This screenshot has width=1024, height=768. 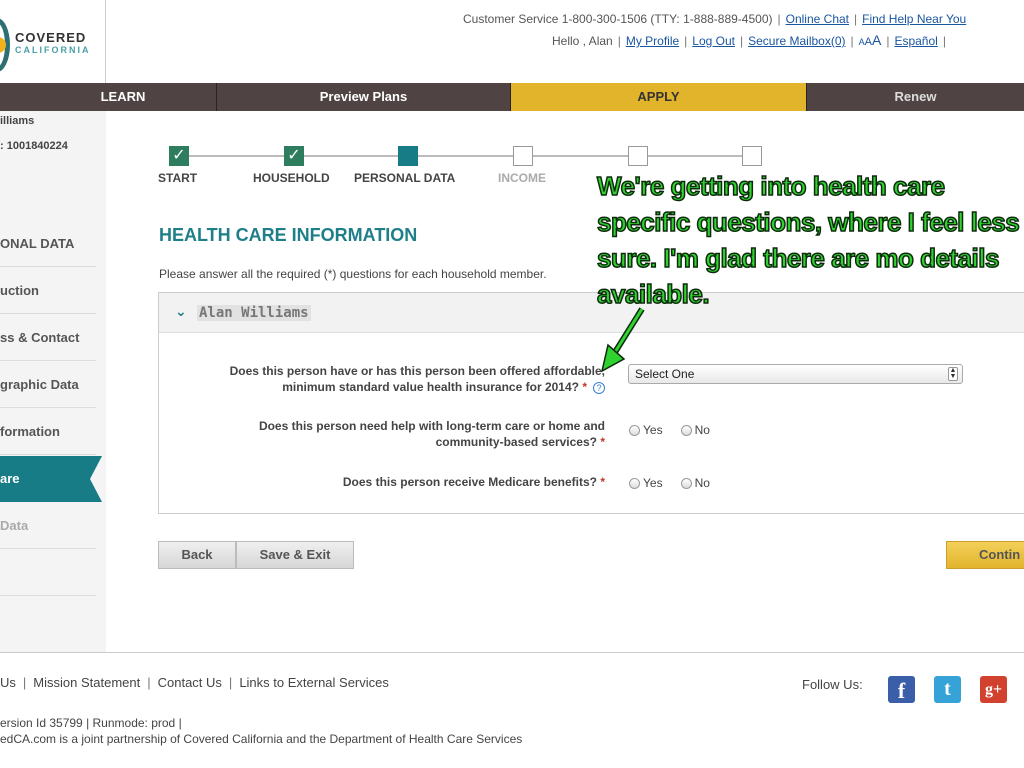 I want to click on step-household-check-icon: ✓, so click(x=294, y=156).